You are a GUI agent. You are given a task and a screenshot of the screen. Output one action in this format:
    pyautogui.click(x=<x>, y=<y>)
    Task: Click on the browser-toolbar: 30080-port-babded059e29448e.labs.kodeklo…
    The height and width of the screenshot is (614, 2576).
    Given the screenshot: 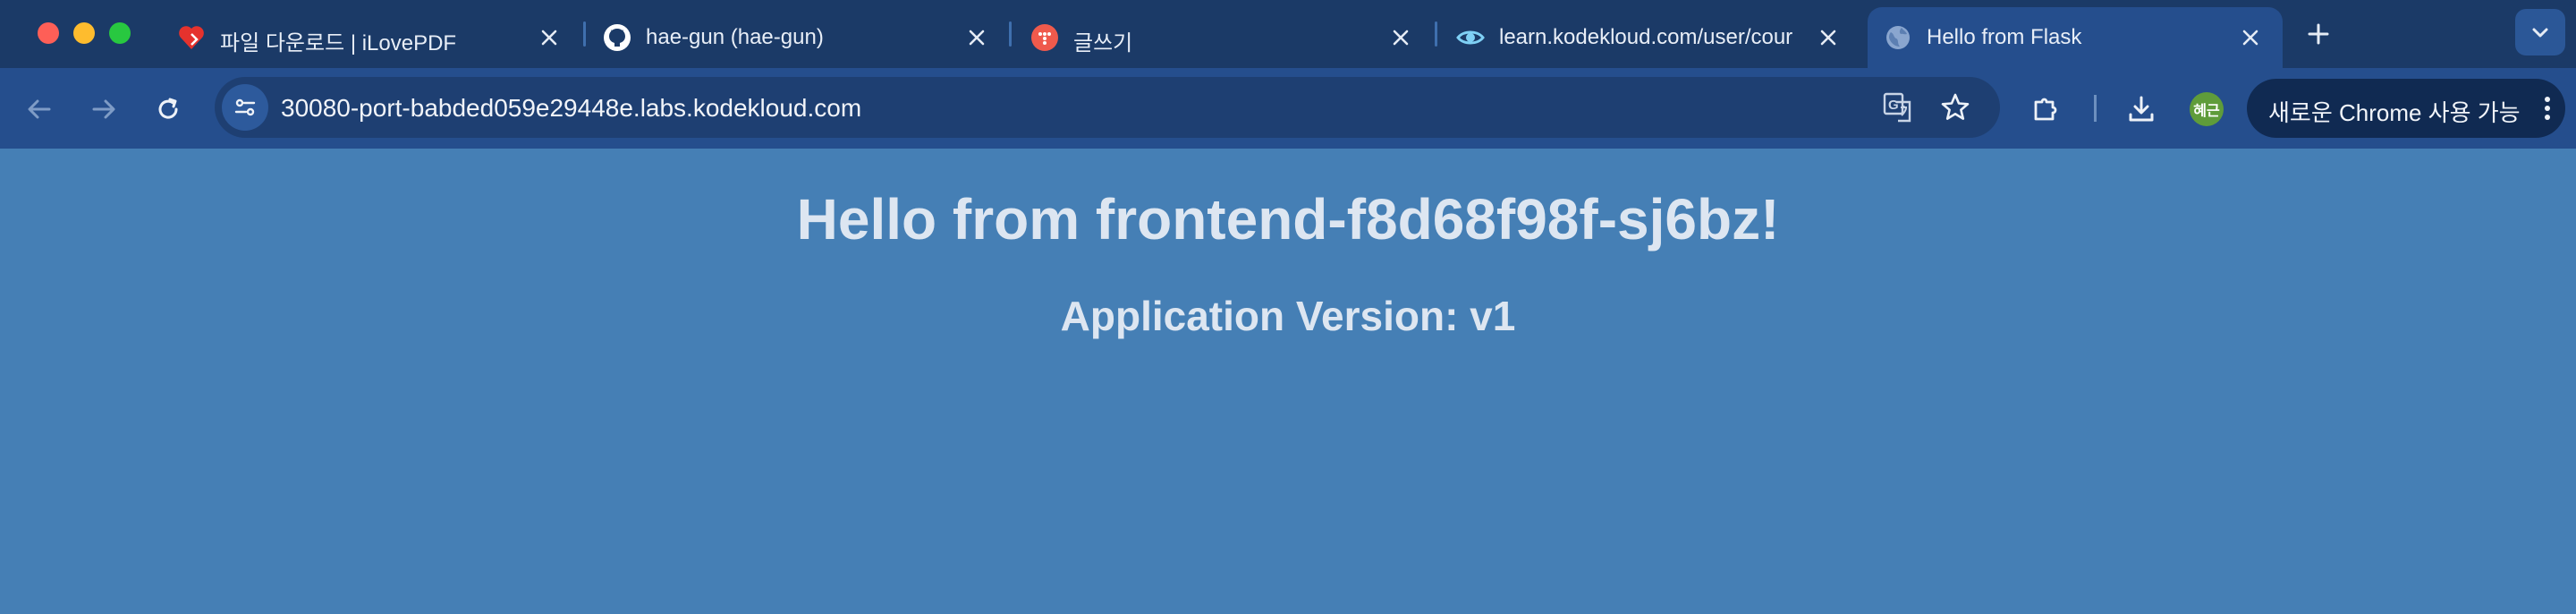 What is the action you would take?
    pyautogui.click(x=1288, y=109)
    